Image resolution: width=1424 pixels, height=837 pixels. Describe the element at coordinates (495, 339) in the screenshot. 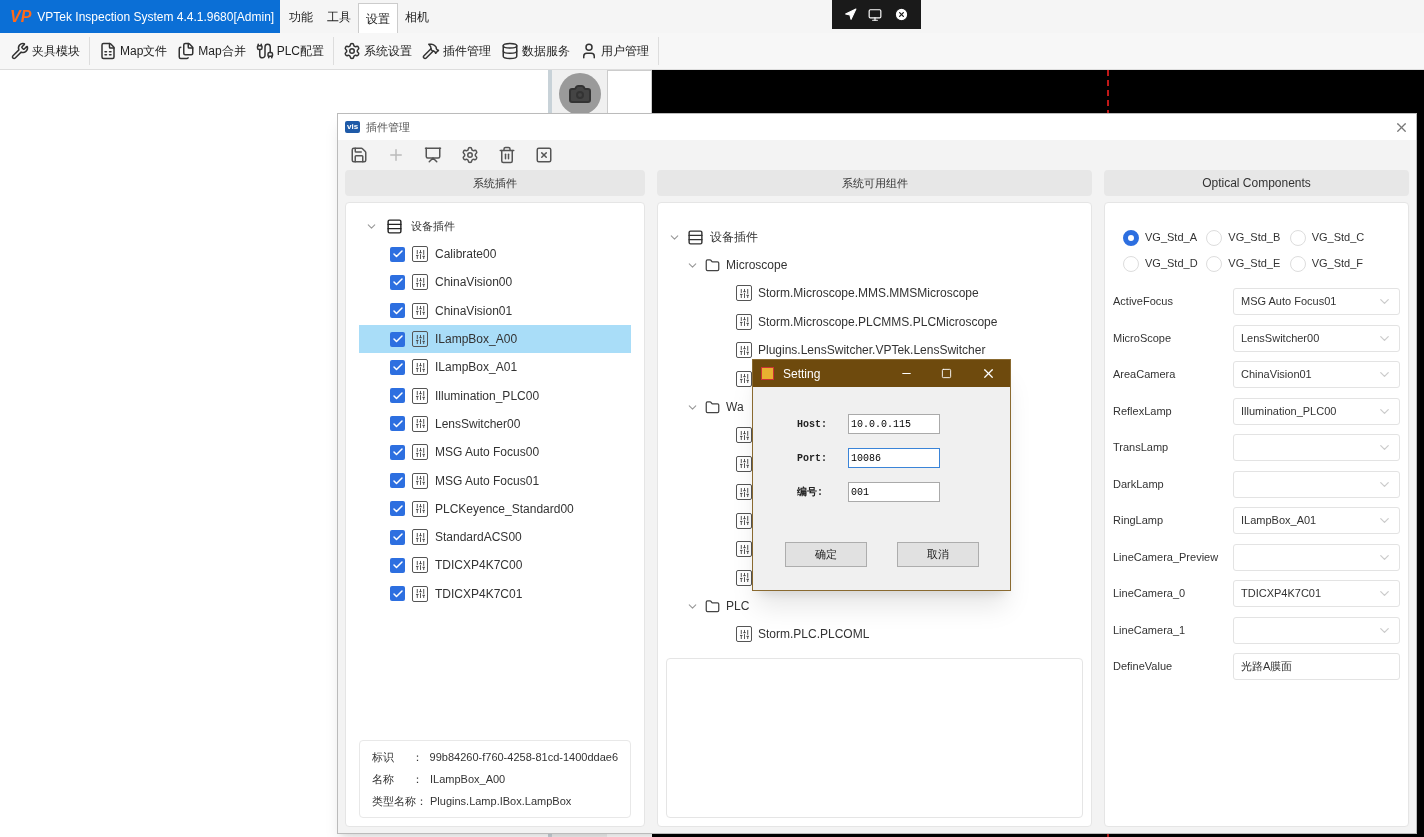

I see `tree-item: ILampBox_A00` at that location.